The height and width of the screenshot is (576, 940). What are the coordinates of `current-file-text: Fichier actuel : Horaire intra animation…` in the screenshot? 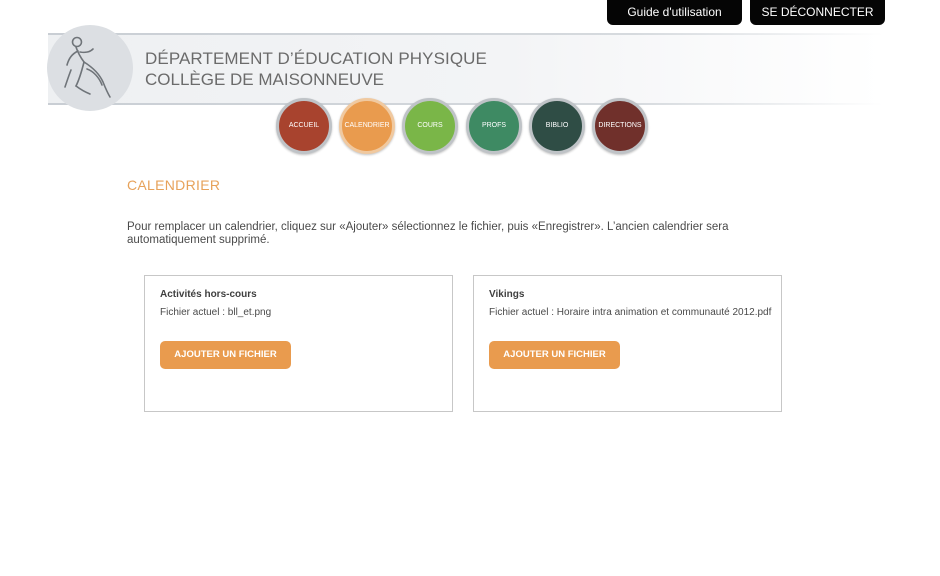 It's located at (630, 312).